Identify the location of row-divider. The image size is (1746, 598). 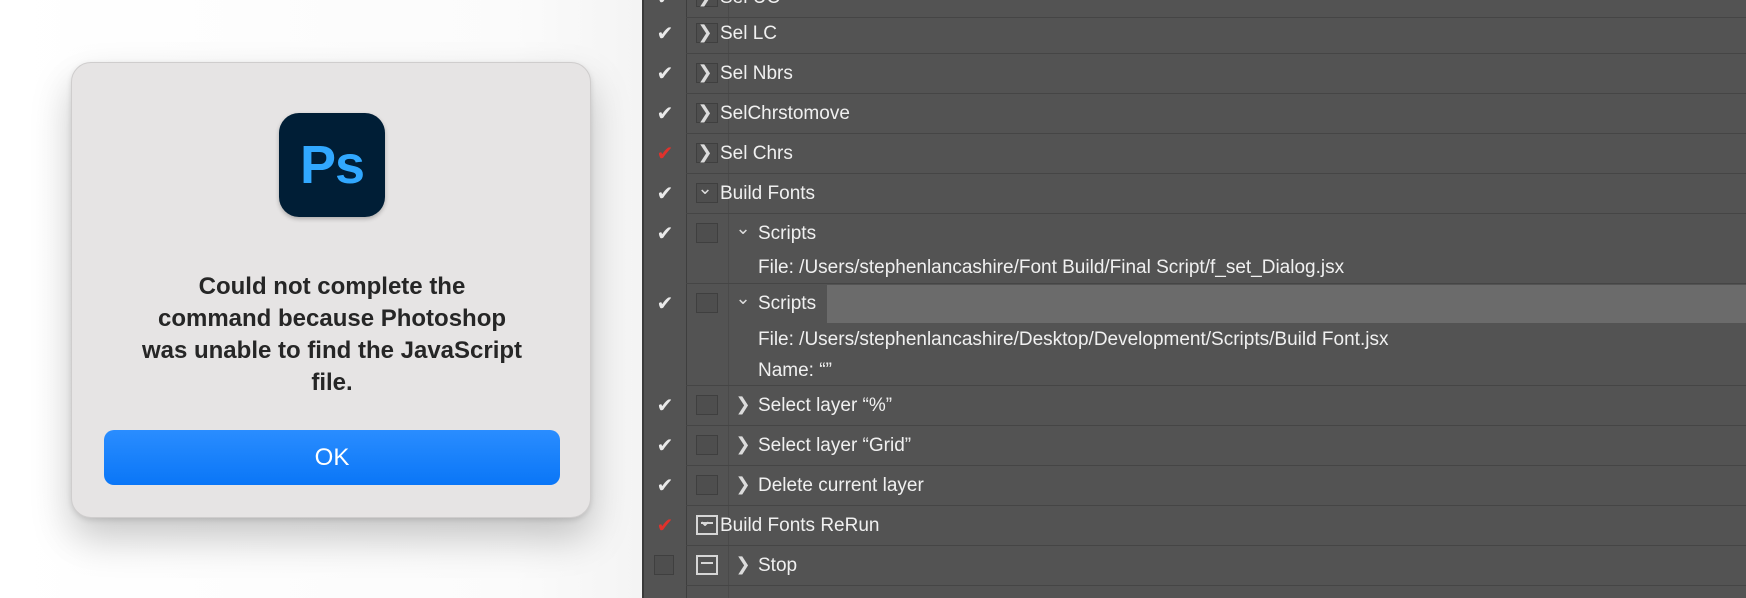
(1216, 585).